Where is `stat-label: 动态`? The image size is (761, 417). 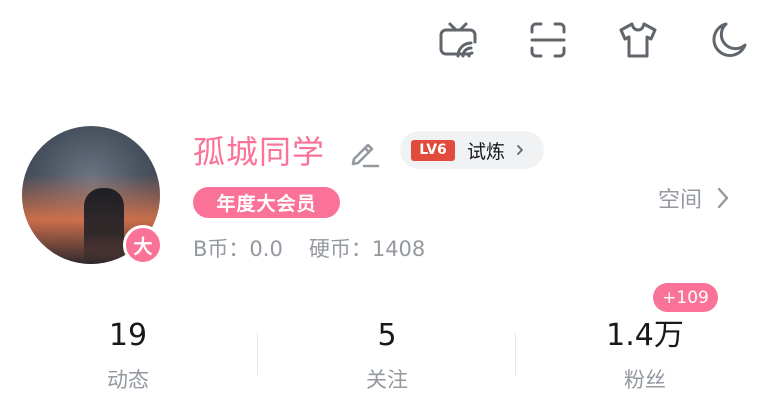 stat-label: 动态 is located at coordinates (128, 380).